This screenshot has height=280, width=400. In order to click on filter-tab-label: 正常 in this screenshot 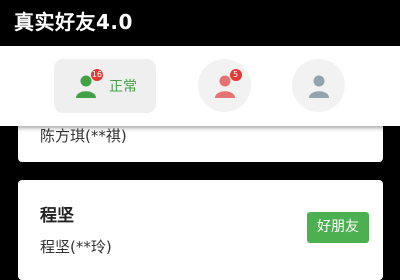, I will do `click(123, 87)`.